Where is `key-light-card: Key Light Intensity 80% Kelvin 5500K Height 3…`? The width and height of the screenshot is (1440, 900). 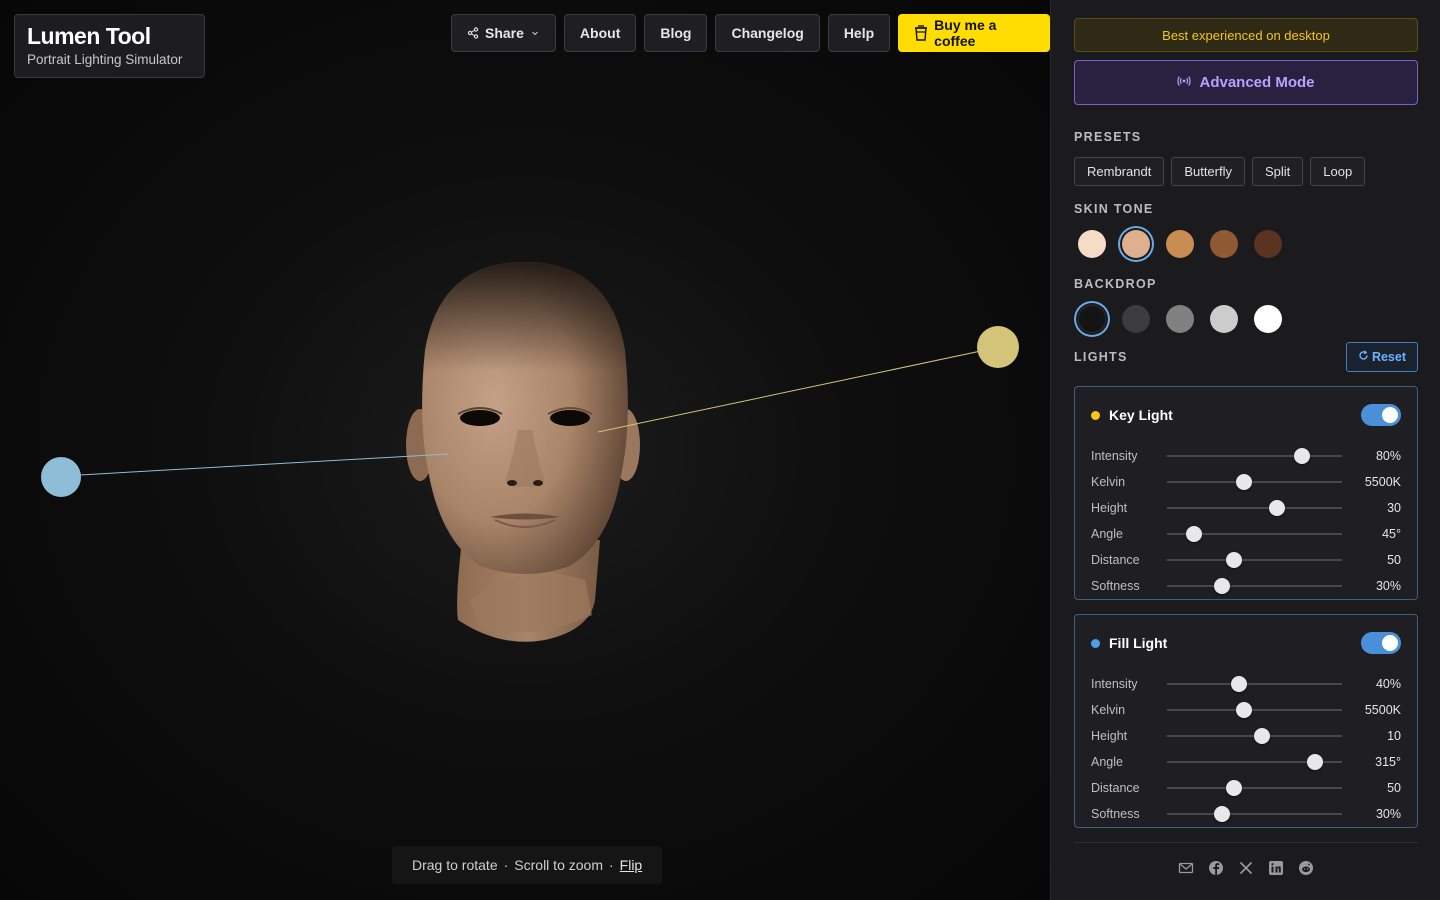
key-light-card: Key Light Intensity 80% Kelvin 5500K Height 3… is located at coordinates (1246, 493).